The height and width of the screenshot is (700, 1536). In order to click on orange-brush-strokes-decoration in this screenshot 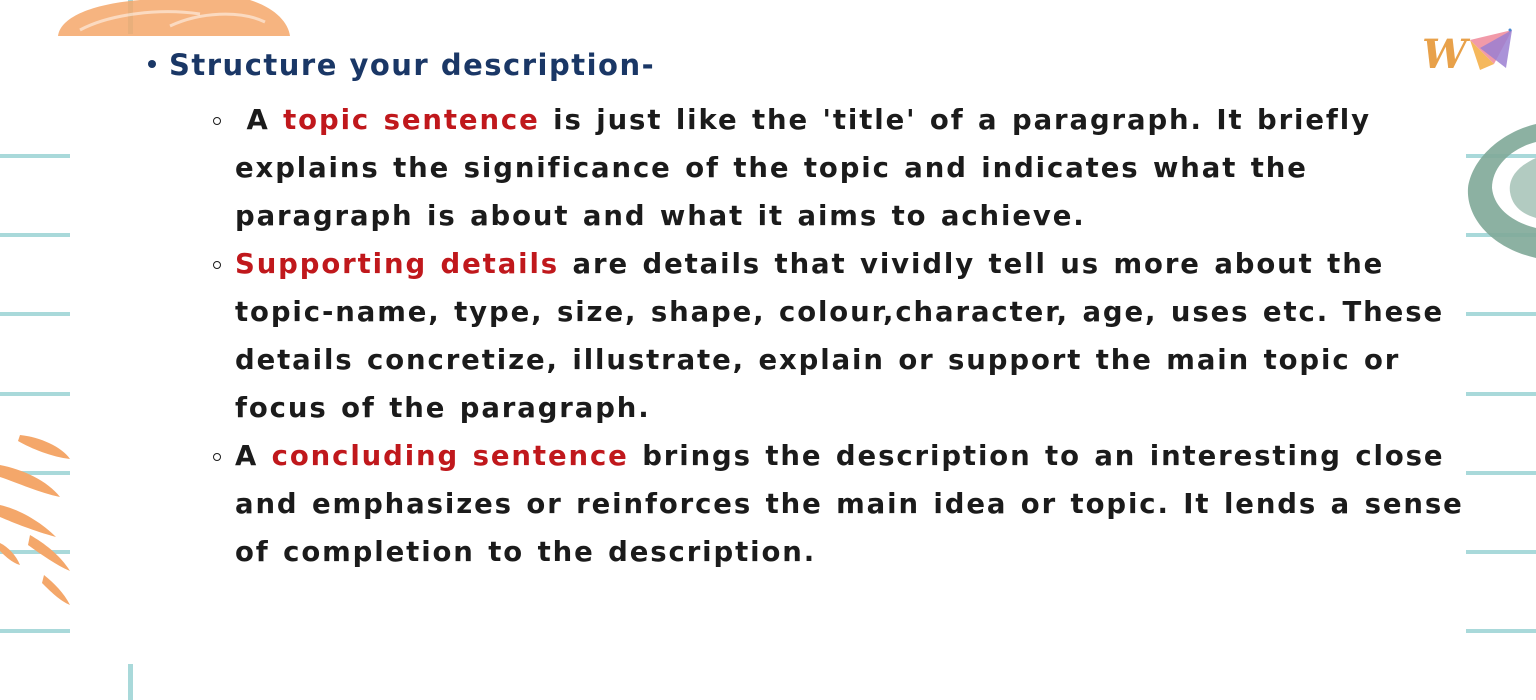, I will do `click(35, 520)`.